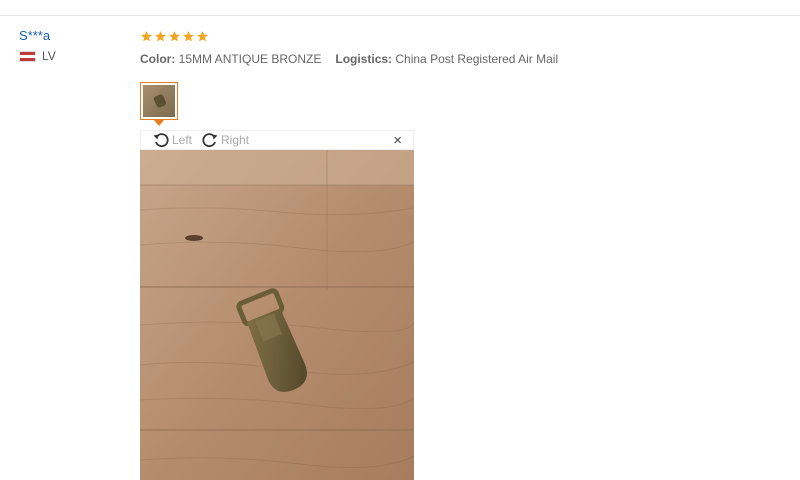  What do you see at coordinates (37, 56) in the screenshot?
I see `reviewer-country: LV` at bounding box center [37, 56].